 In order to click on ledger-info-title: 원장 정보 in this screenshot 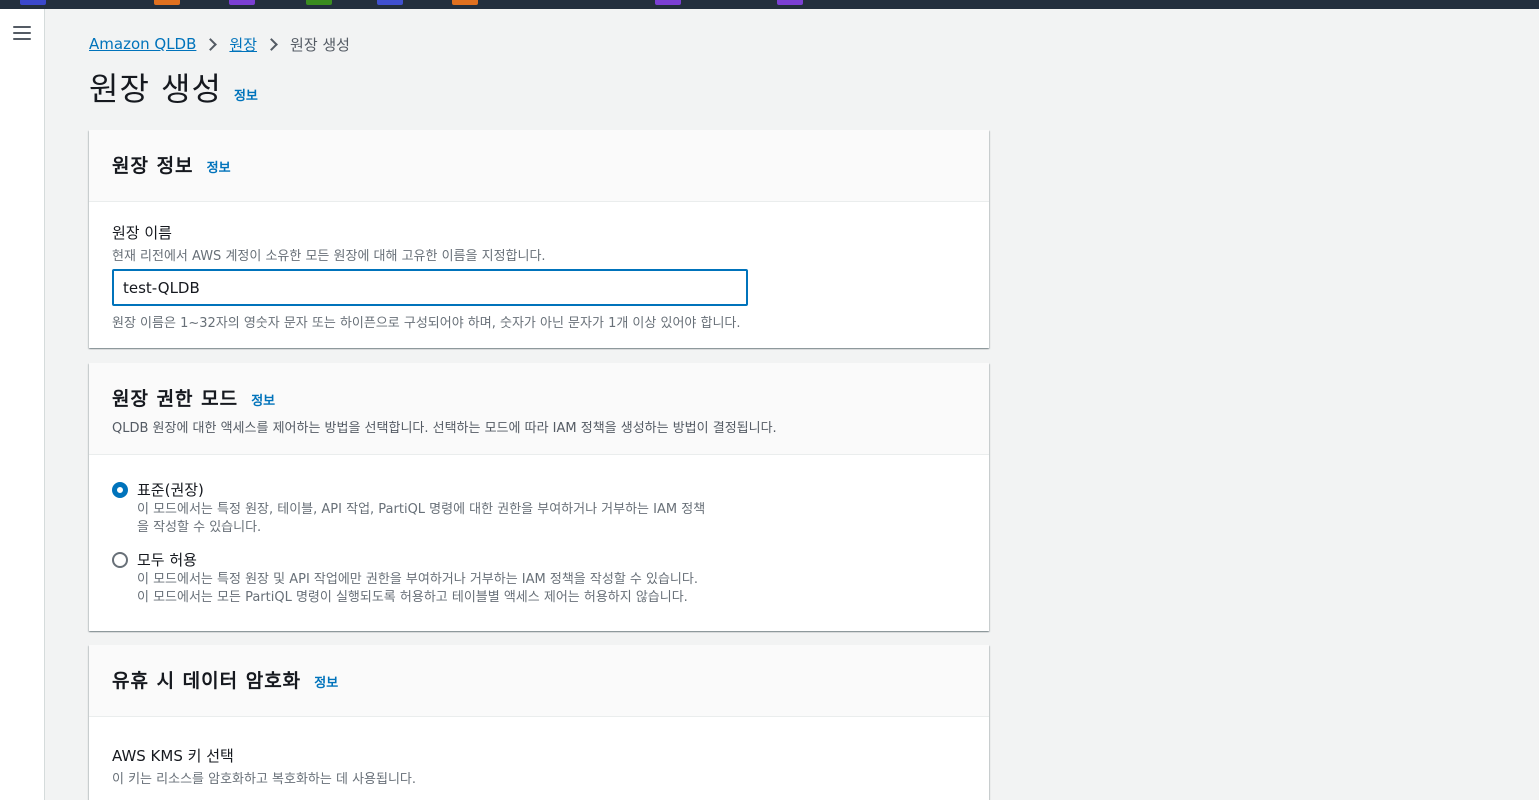, I will do `click(153, 166)`.